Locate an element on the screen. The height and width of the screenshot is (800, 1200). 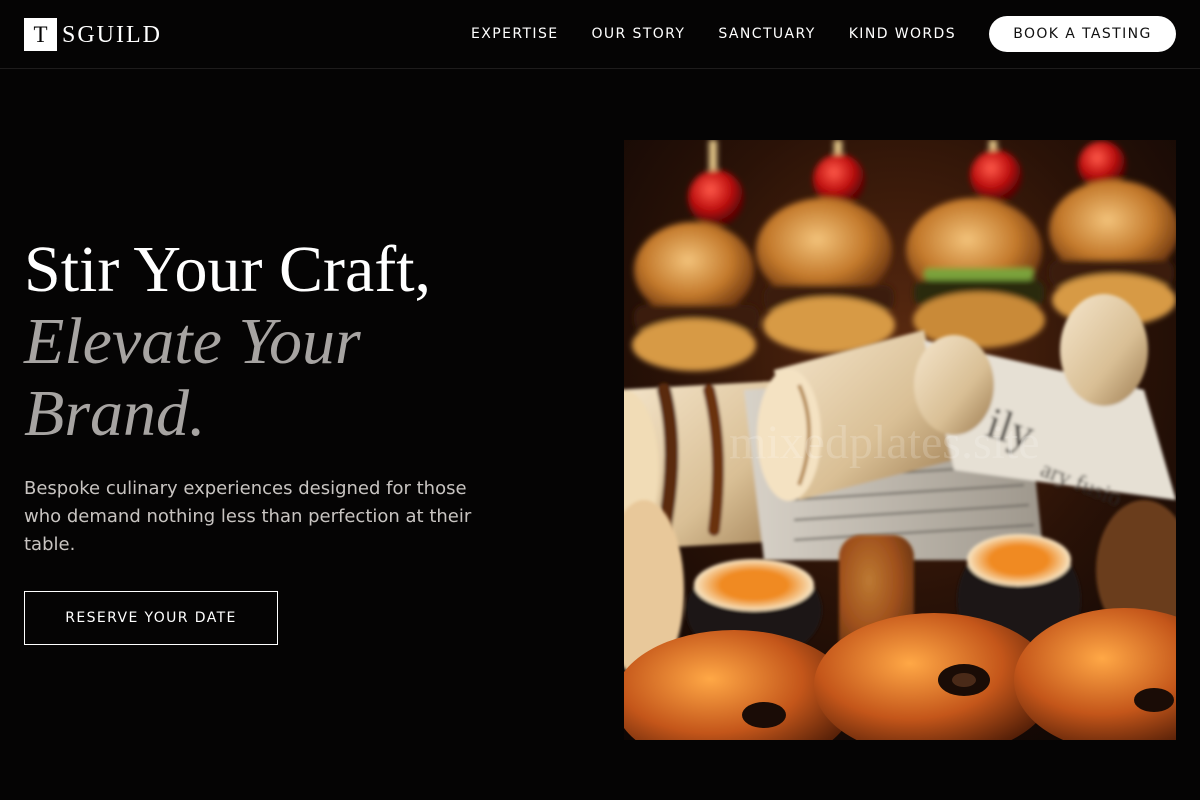
logo-wordmark: SGUILD is located at coordinates (112, 34).